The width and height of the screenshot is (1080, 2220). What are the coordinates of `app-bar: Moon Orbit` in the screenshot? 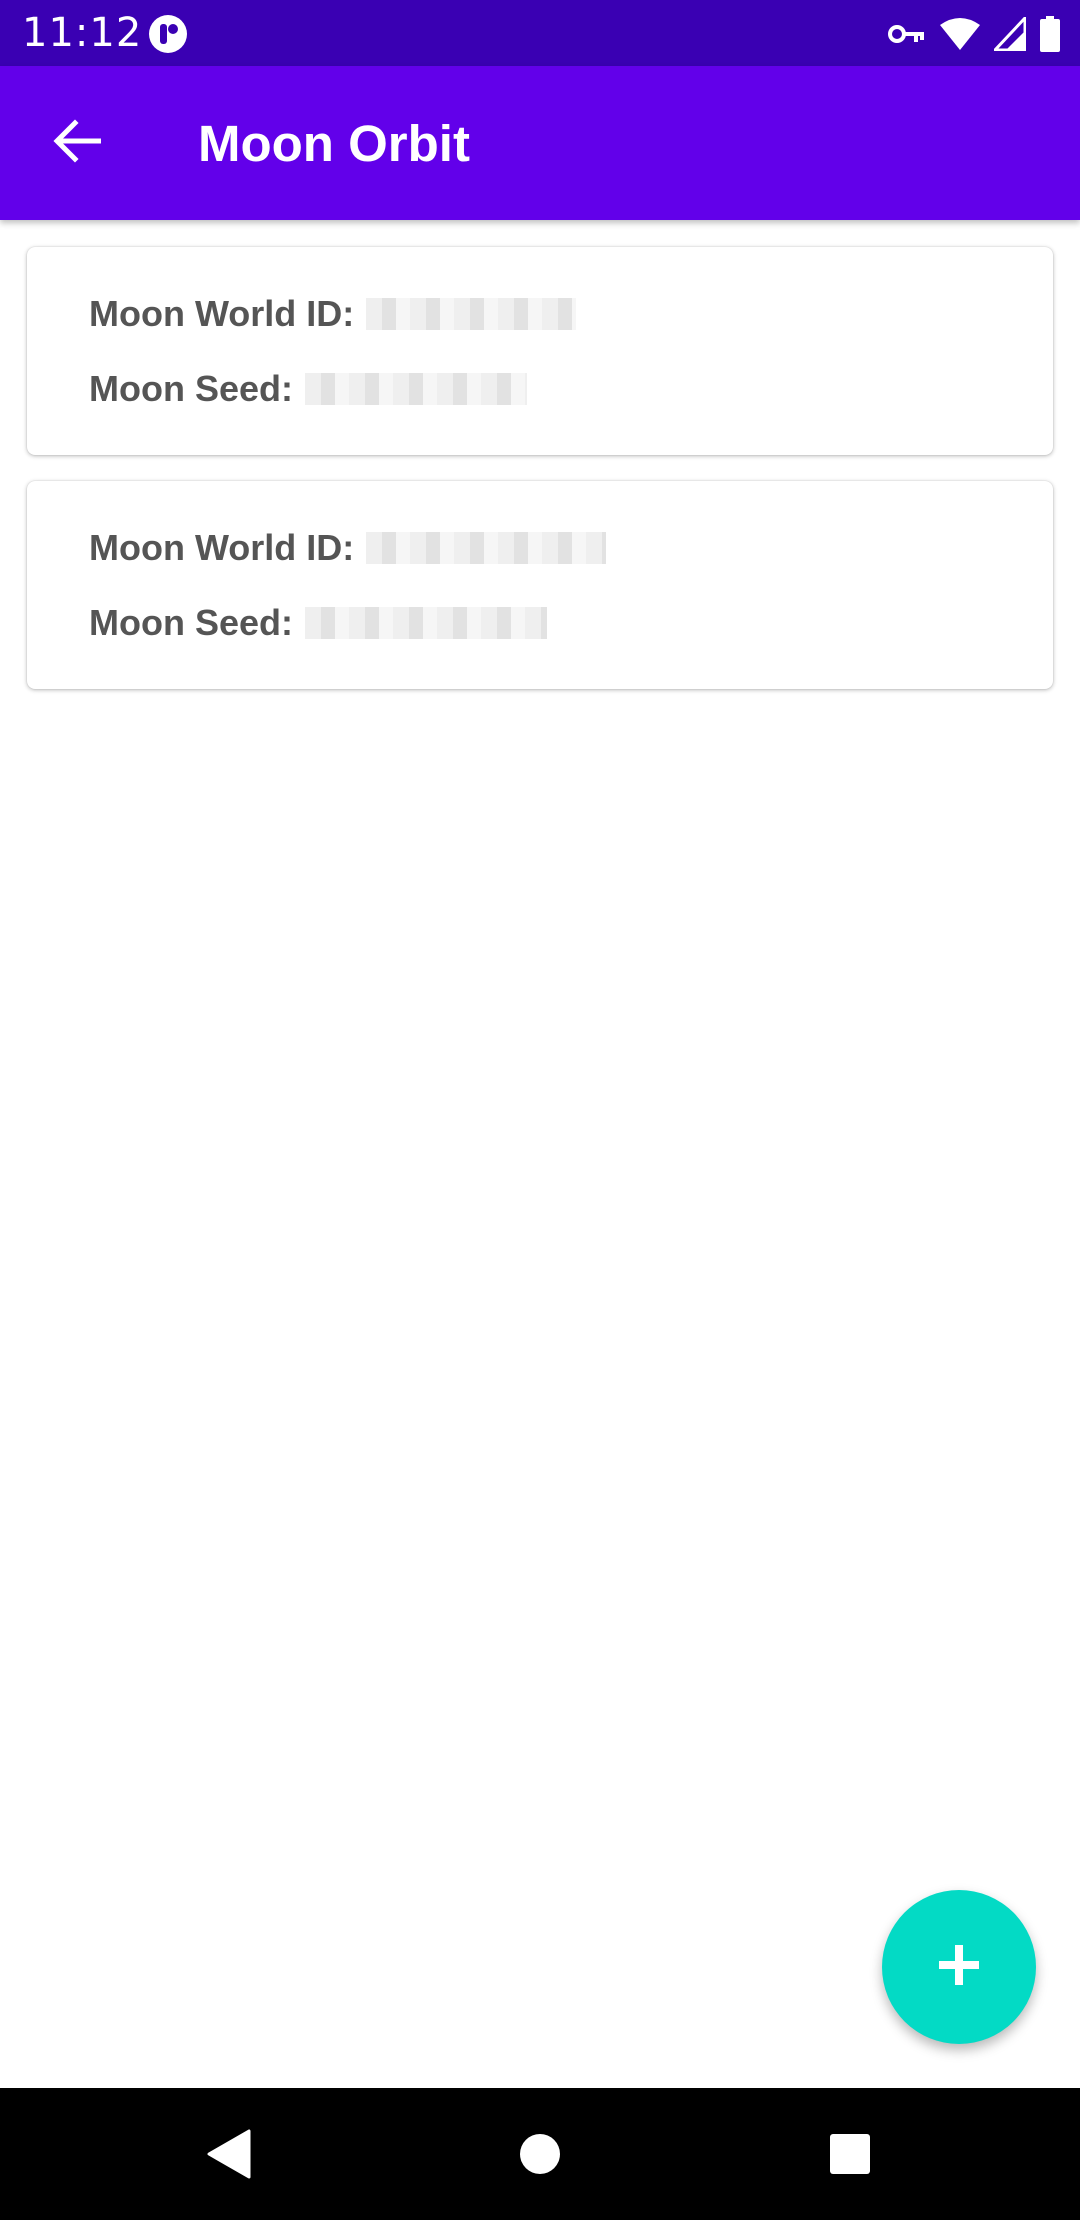 It's located at (540, 143).